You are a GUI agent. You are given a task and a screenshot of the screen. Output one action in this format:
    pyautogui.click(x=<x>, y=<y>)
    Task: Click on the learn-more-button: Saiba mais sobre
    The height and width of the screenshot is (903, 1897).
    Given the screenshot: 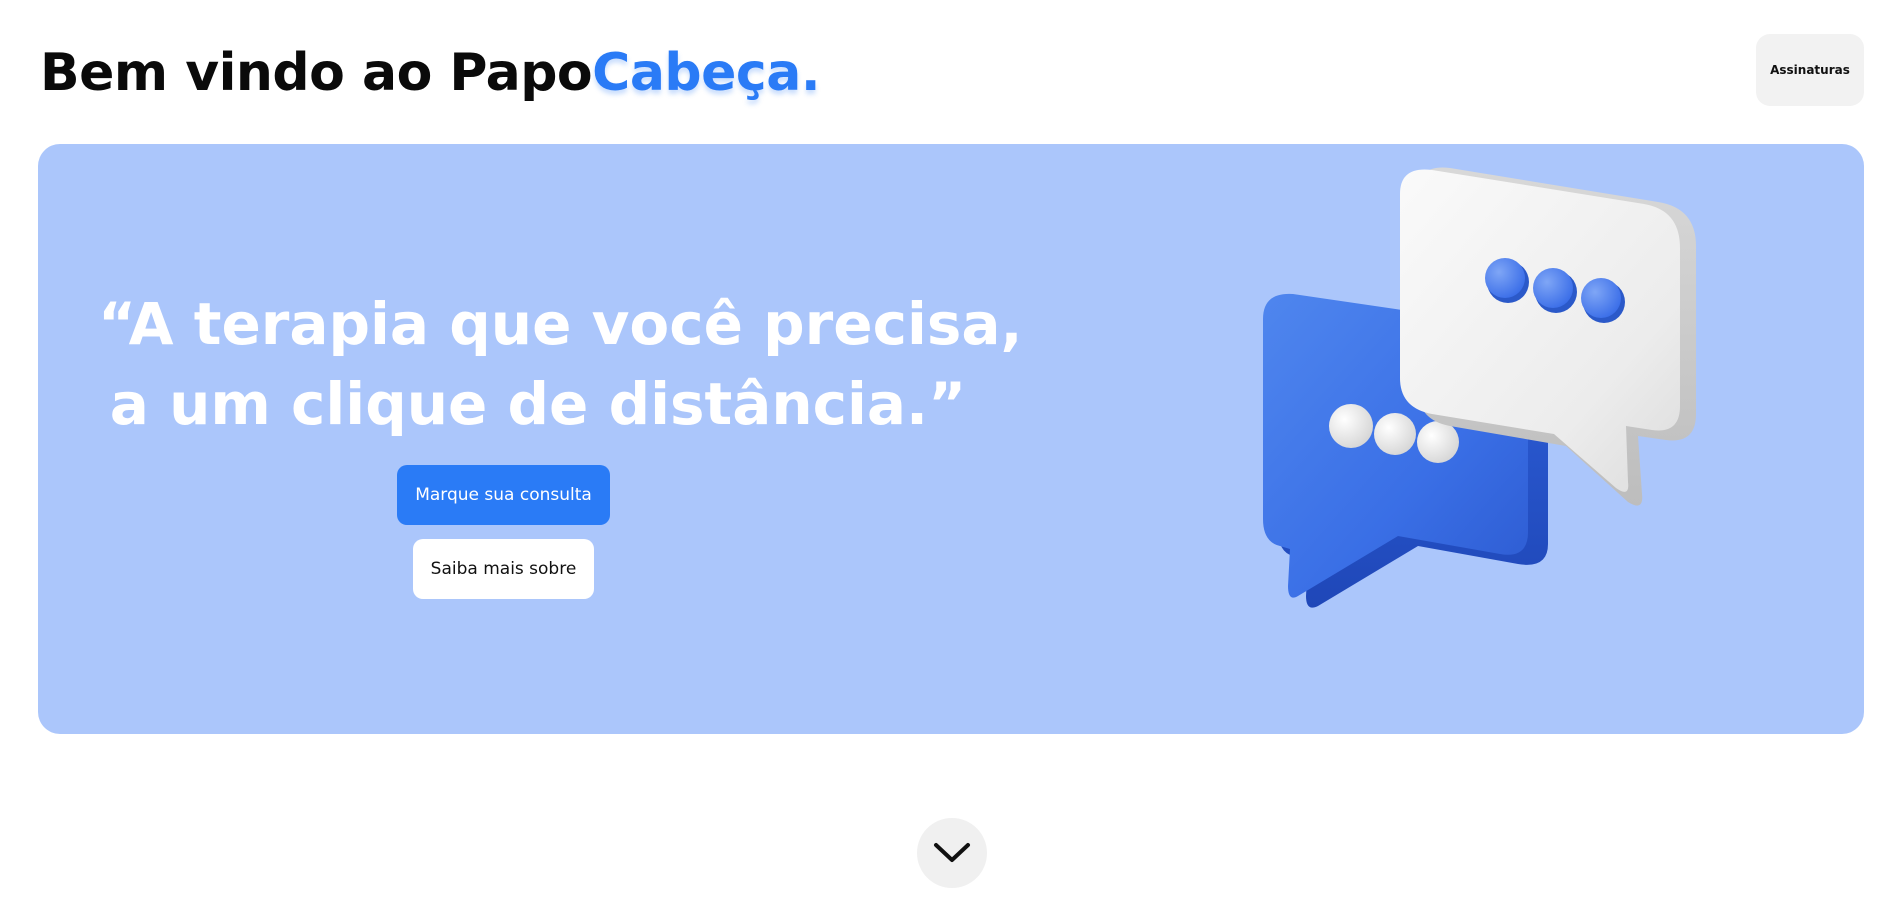 What is the action you would take?
    pyautogui.click(x=503, y=569)
    